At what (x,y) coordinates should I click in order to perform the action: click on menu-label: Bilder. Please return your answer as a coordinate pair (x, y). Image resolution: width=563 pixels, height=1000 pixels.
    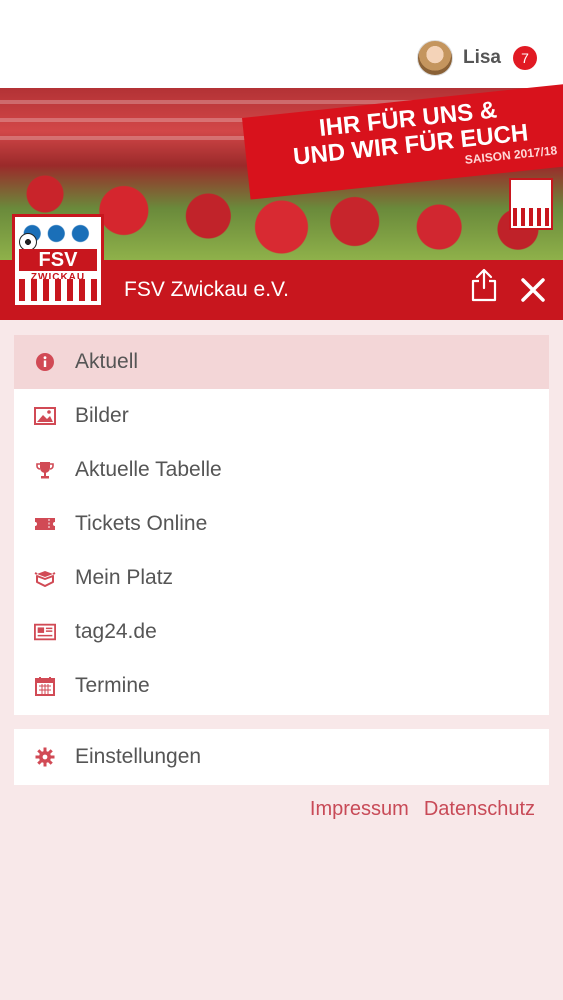
    Looking at the image, I should click on (102, 415).